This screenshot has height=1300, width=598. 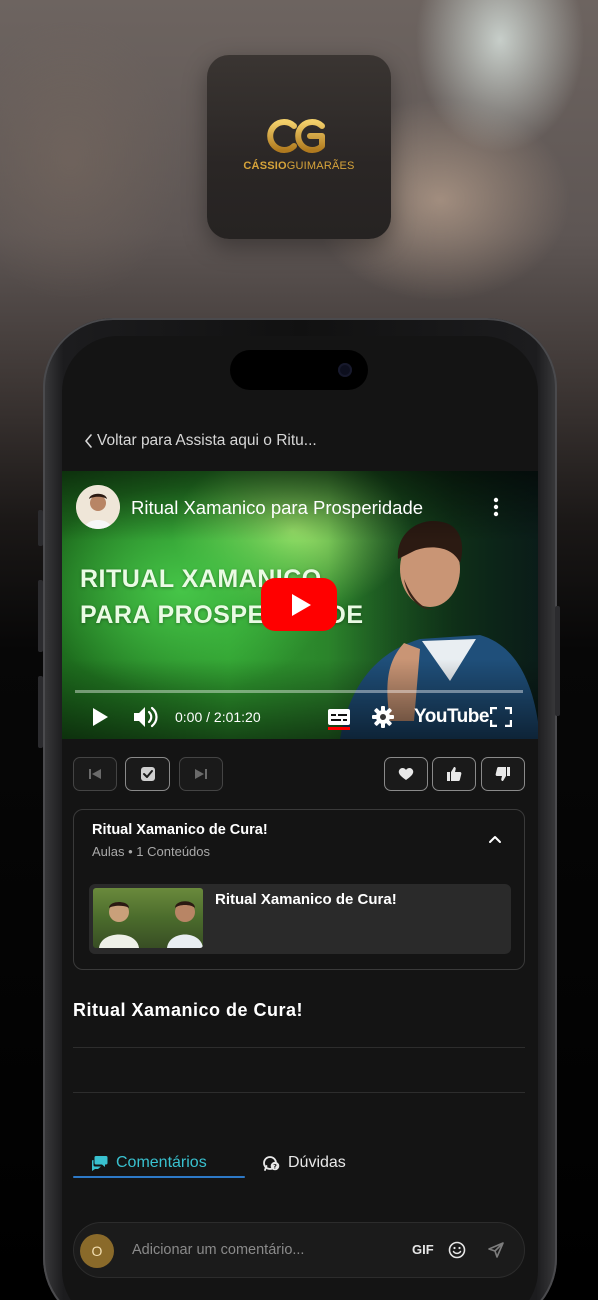 I want to click on heart-icon, so click(x=406, y=774).